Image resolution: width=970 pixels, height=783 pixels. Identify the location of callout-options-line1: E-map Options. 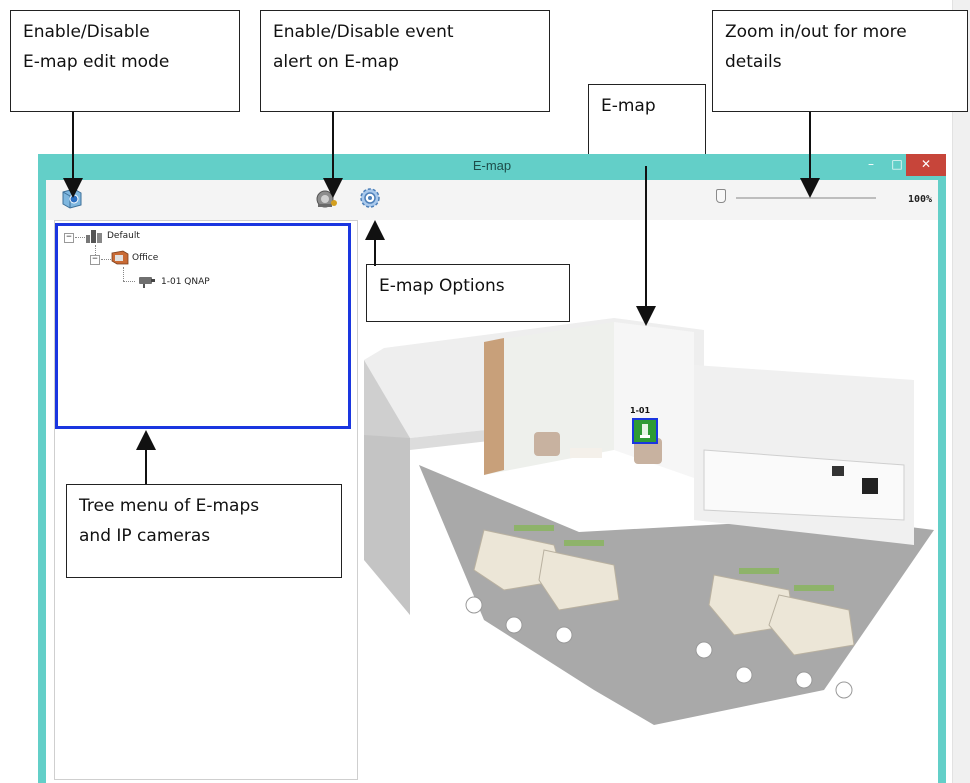
(442, 286).